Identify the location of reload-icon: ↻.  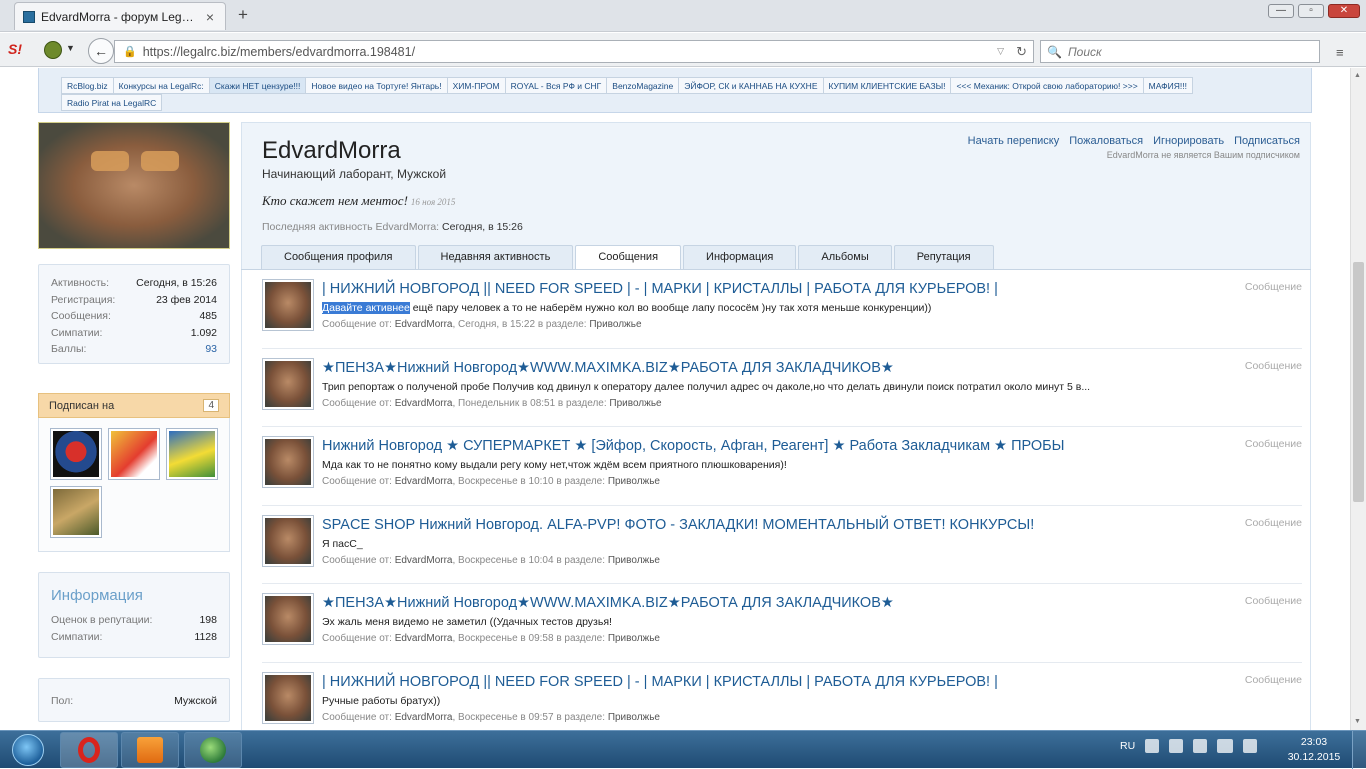
(1021, 52).